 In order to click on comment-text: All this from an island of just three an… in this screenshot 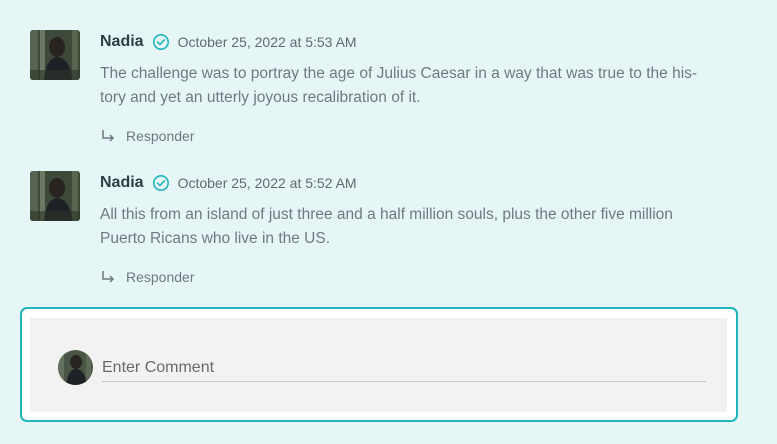, I will do `click(386, 226)`.